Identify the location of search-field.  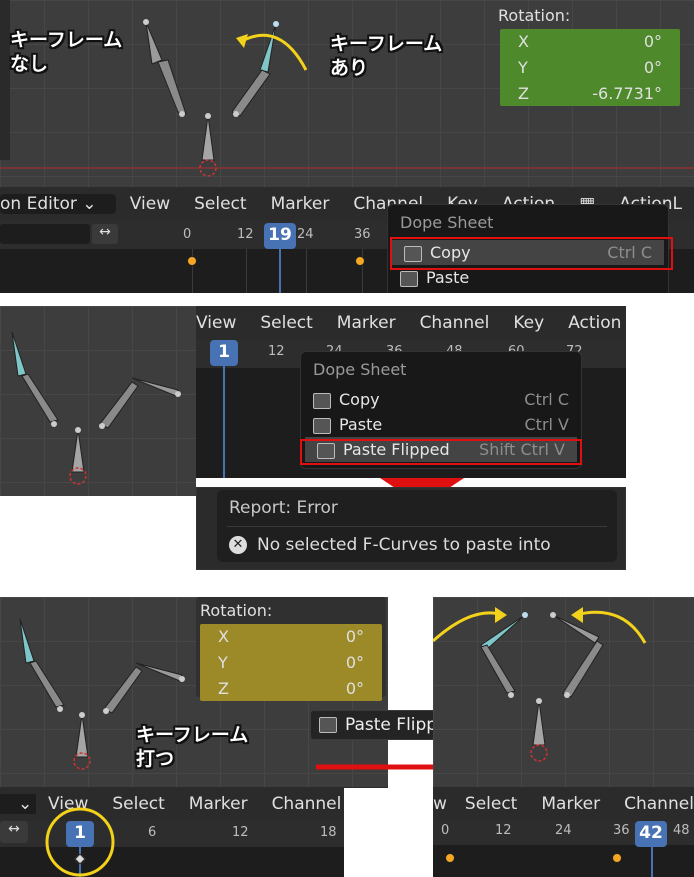
(45, 234).